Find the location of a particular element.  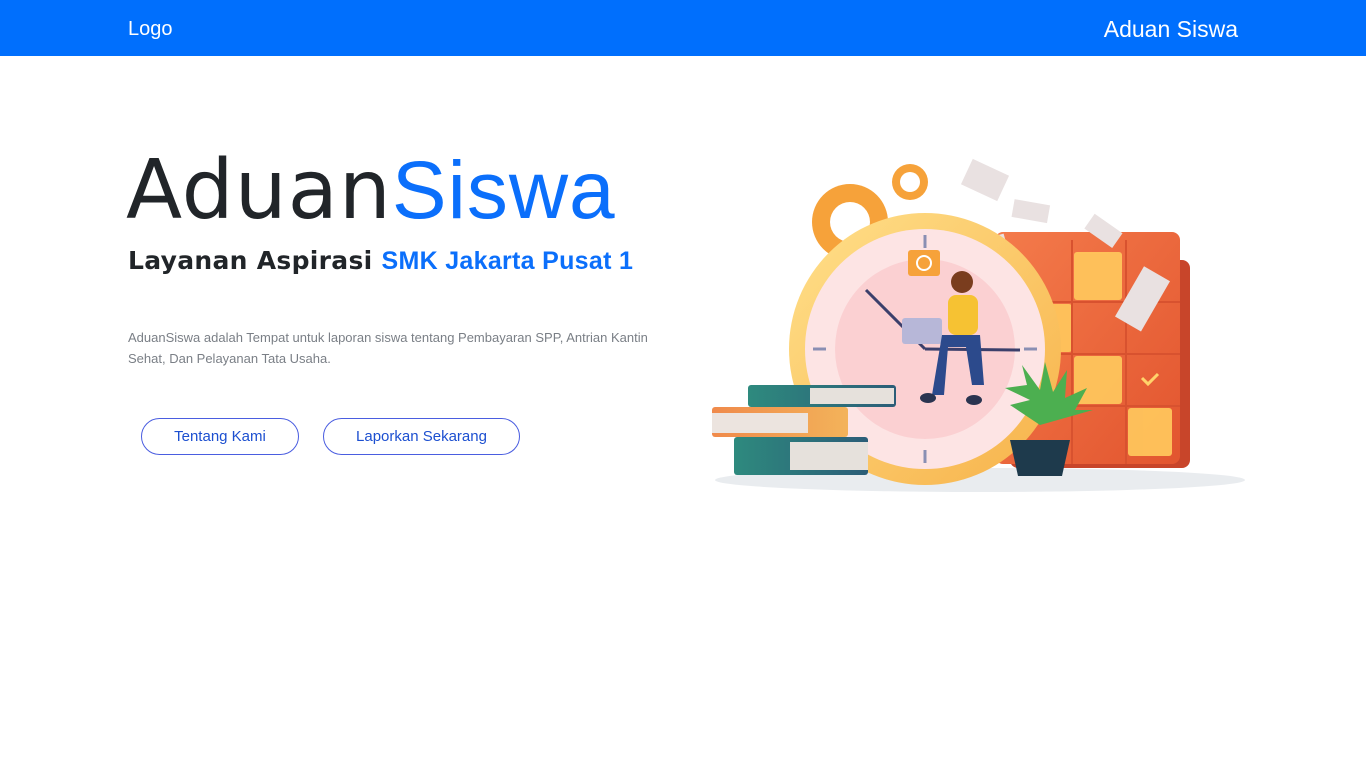

report-now-button: Laporkan Sekarang is located at coordinates (421, 436).